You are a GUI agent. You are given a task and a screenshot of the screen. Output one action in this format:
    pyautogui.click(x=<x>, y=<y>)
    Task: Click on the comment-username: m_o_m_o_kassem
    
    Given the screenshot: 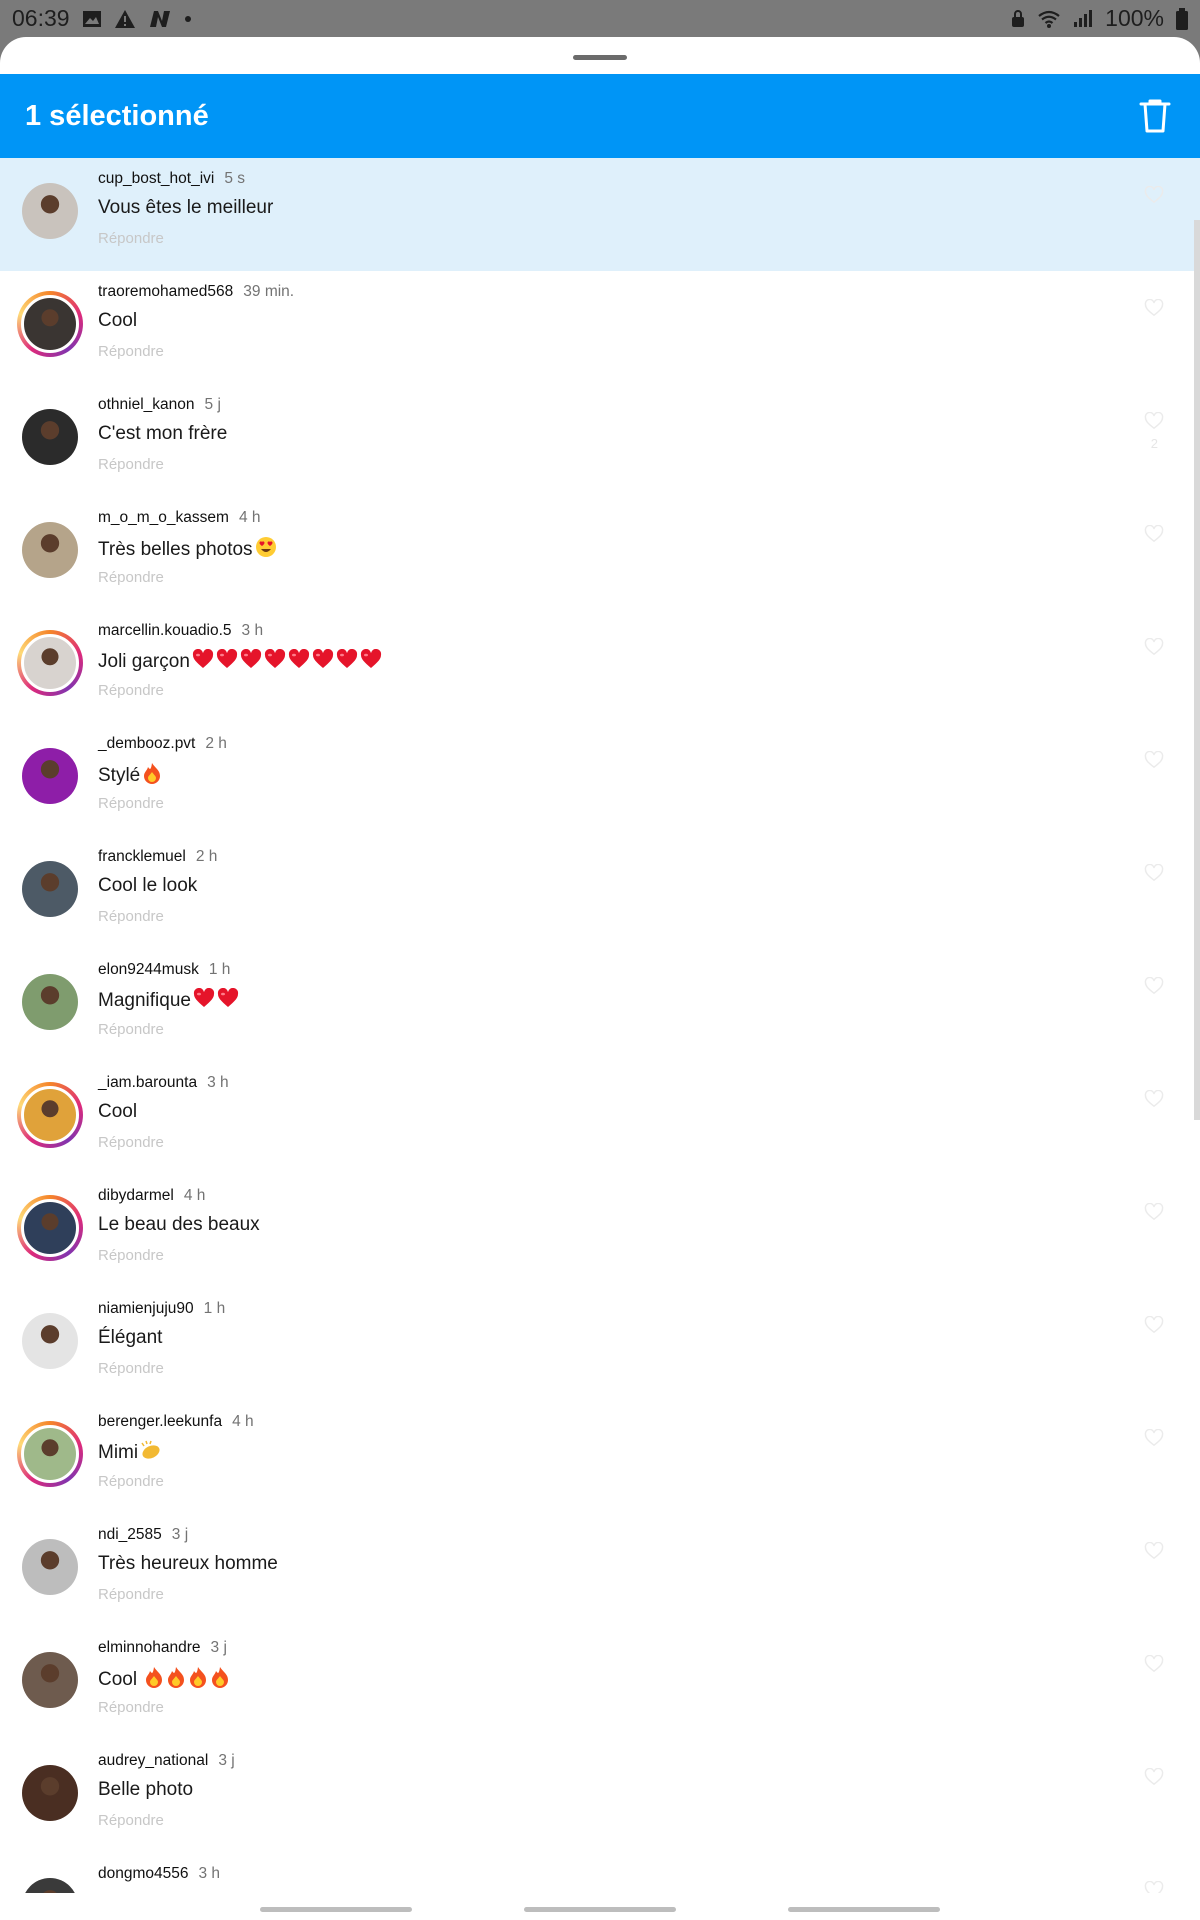 What is the action you would take?
    pyautogui.click(x=163, y=518)
    